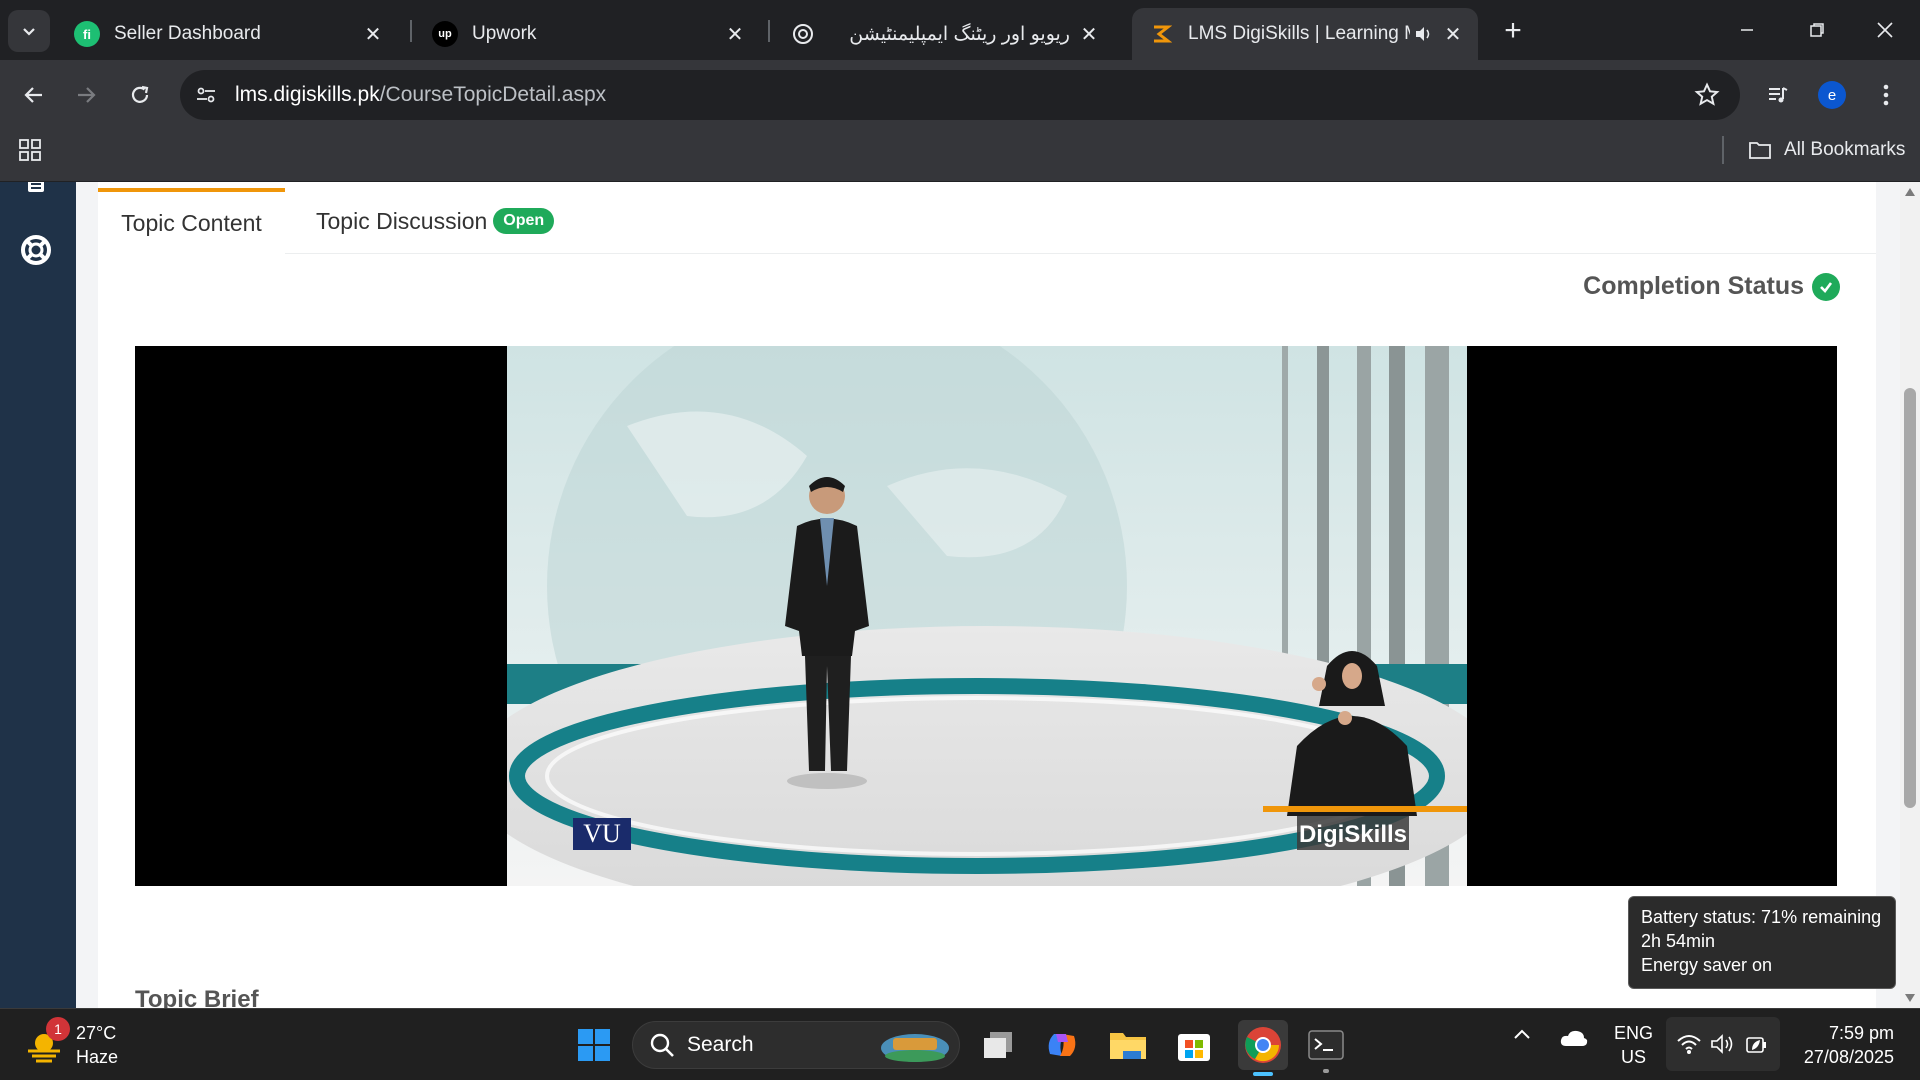 The image size is (1920, 1080). Describe the element at coordinates (998, 1045) in the screenshot. I see `task-view-button` at that location.